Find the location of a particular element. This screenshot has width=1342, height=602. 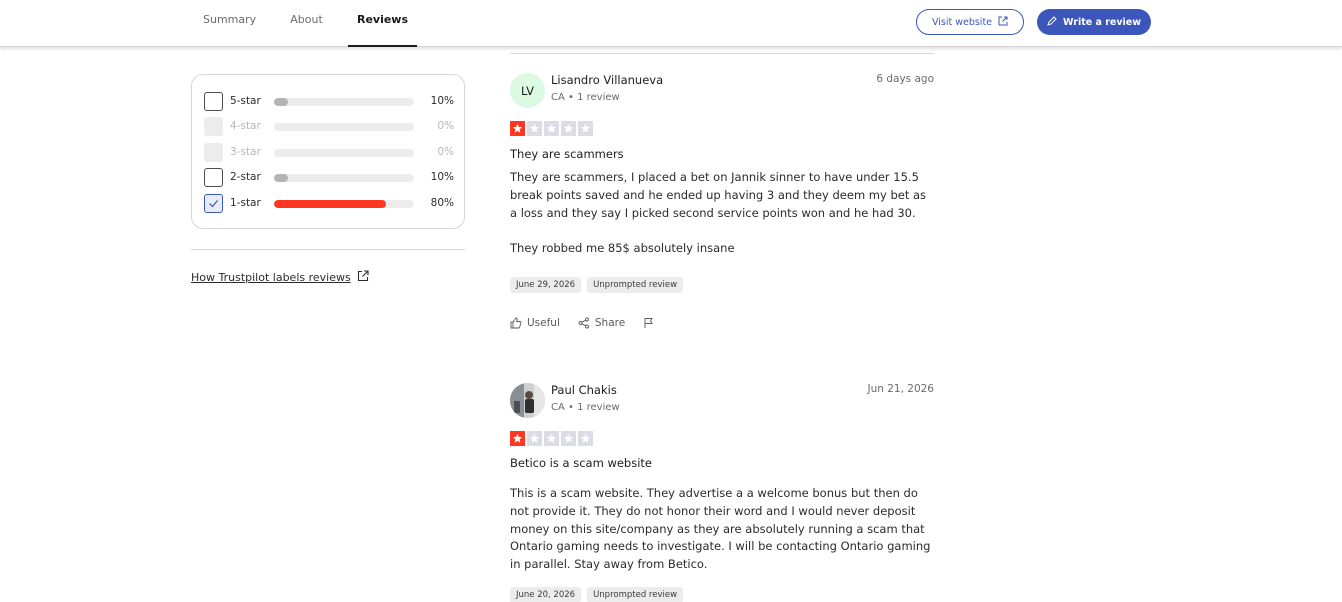

checkbox-1-star is located at coordinates (213, 203).